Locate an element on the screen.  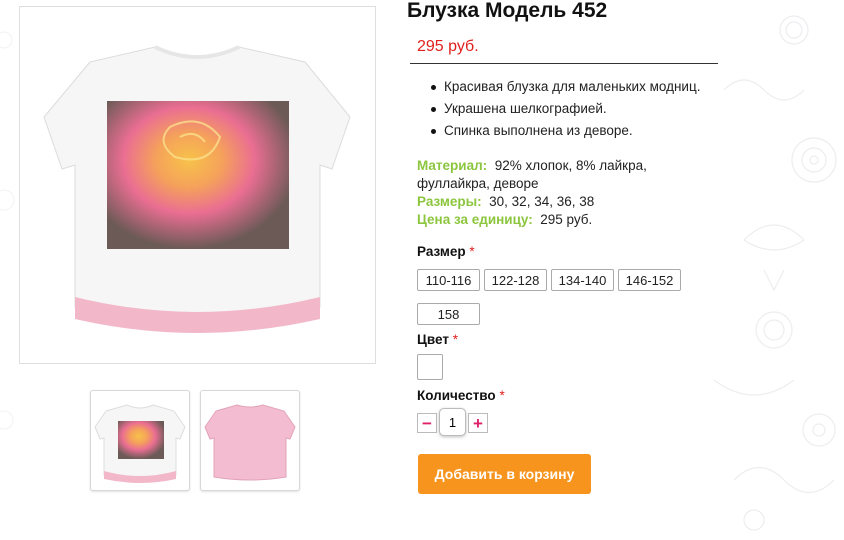
decorative-background-pattern is located at coordinates (775, 273).